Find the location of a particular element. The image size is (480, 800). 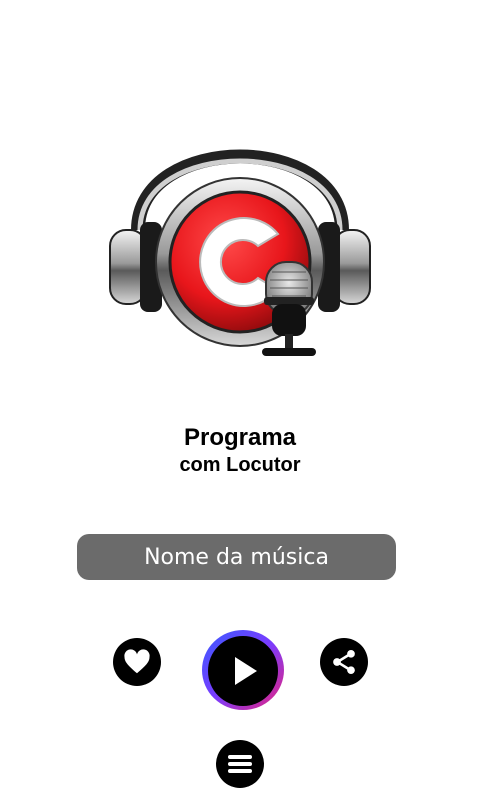

heart-icon is located at coordinates (137, 661).